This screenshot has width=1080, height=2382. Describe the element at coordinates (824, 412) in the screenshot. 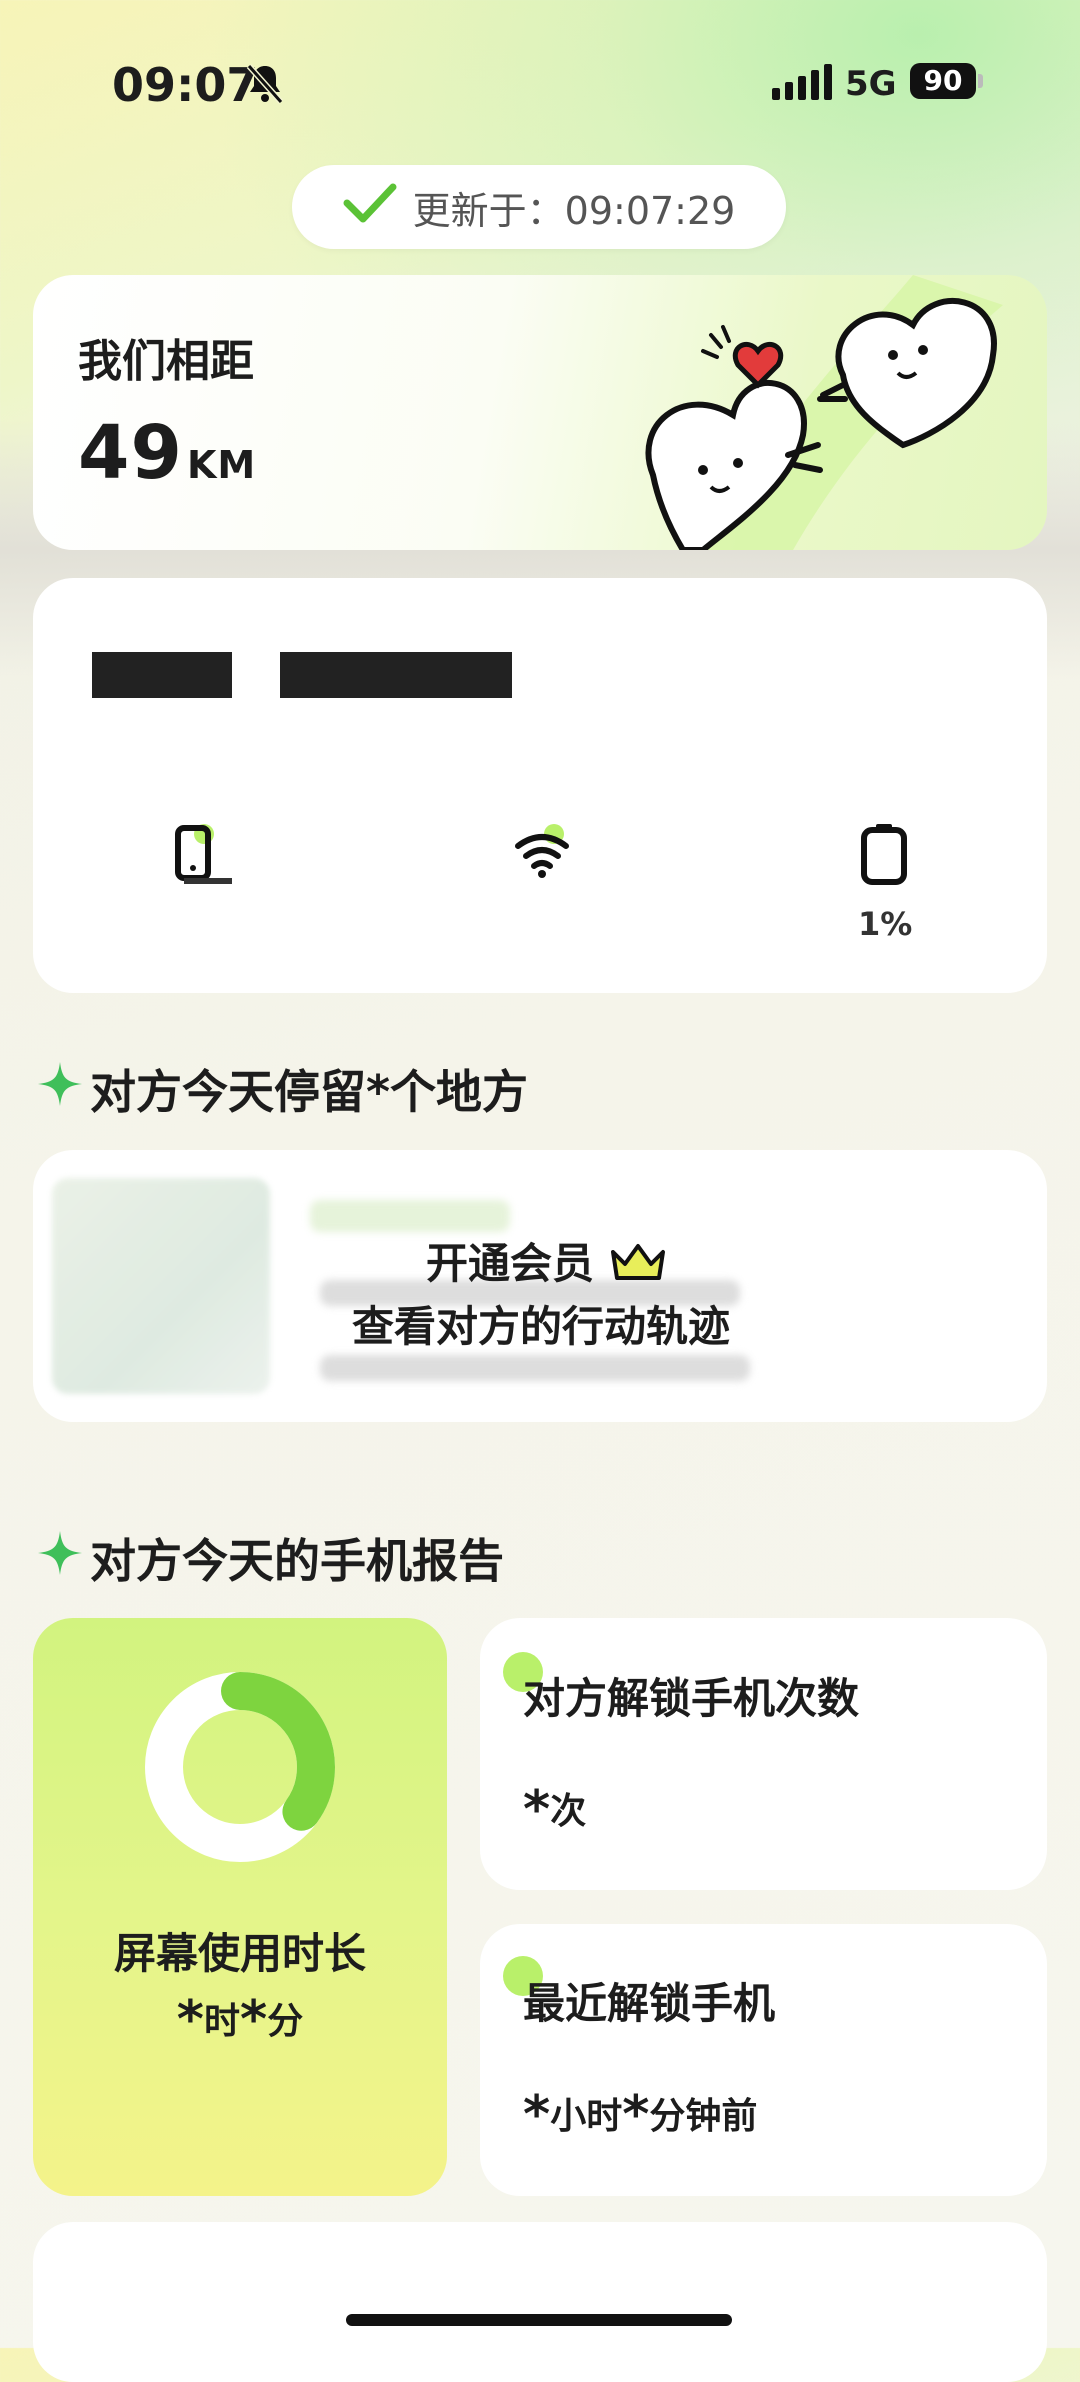

I see `hearts-illustration` at that location.